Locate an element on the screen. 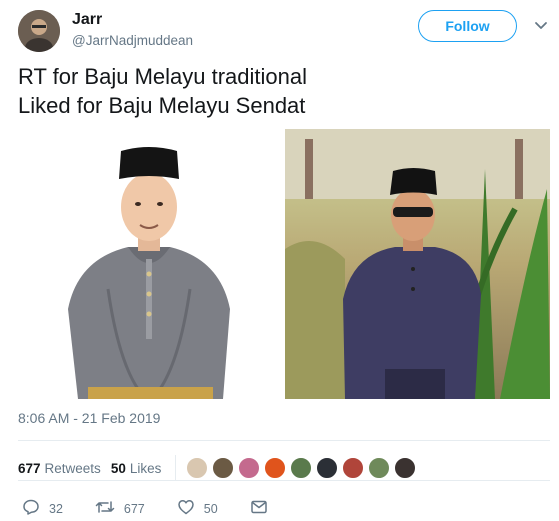  reply-count: 32 is located at coordinates (56, 508).